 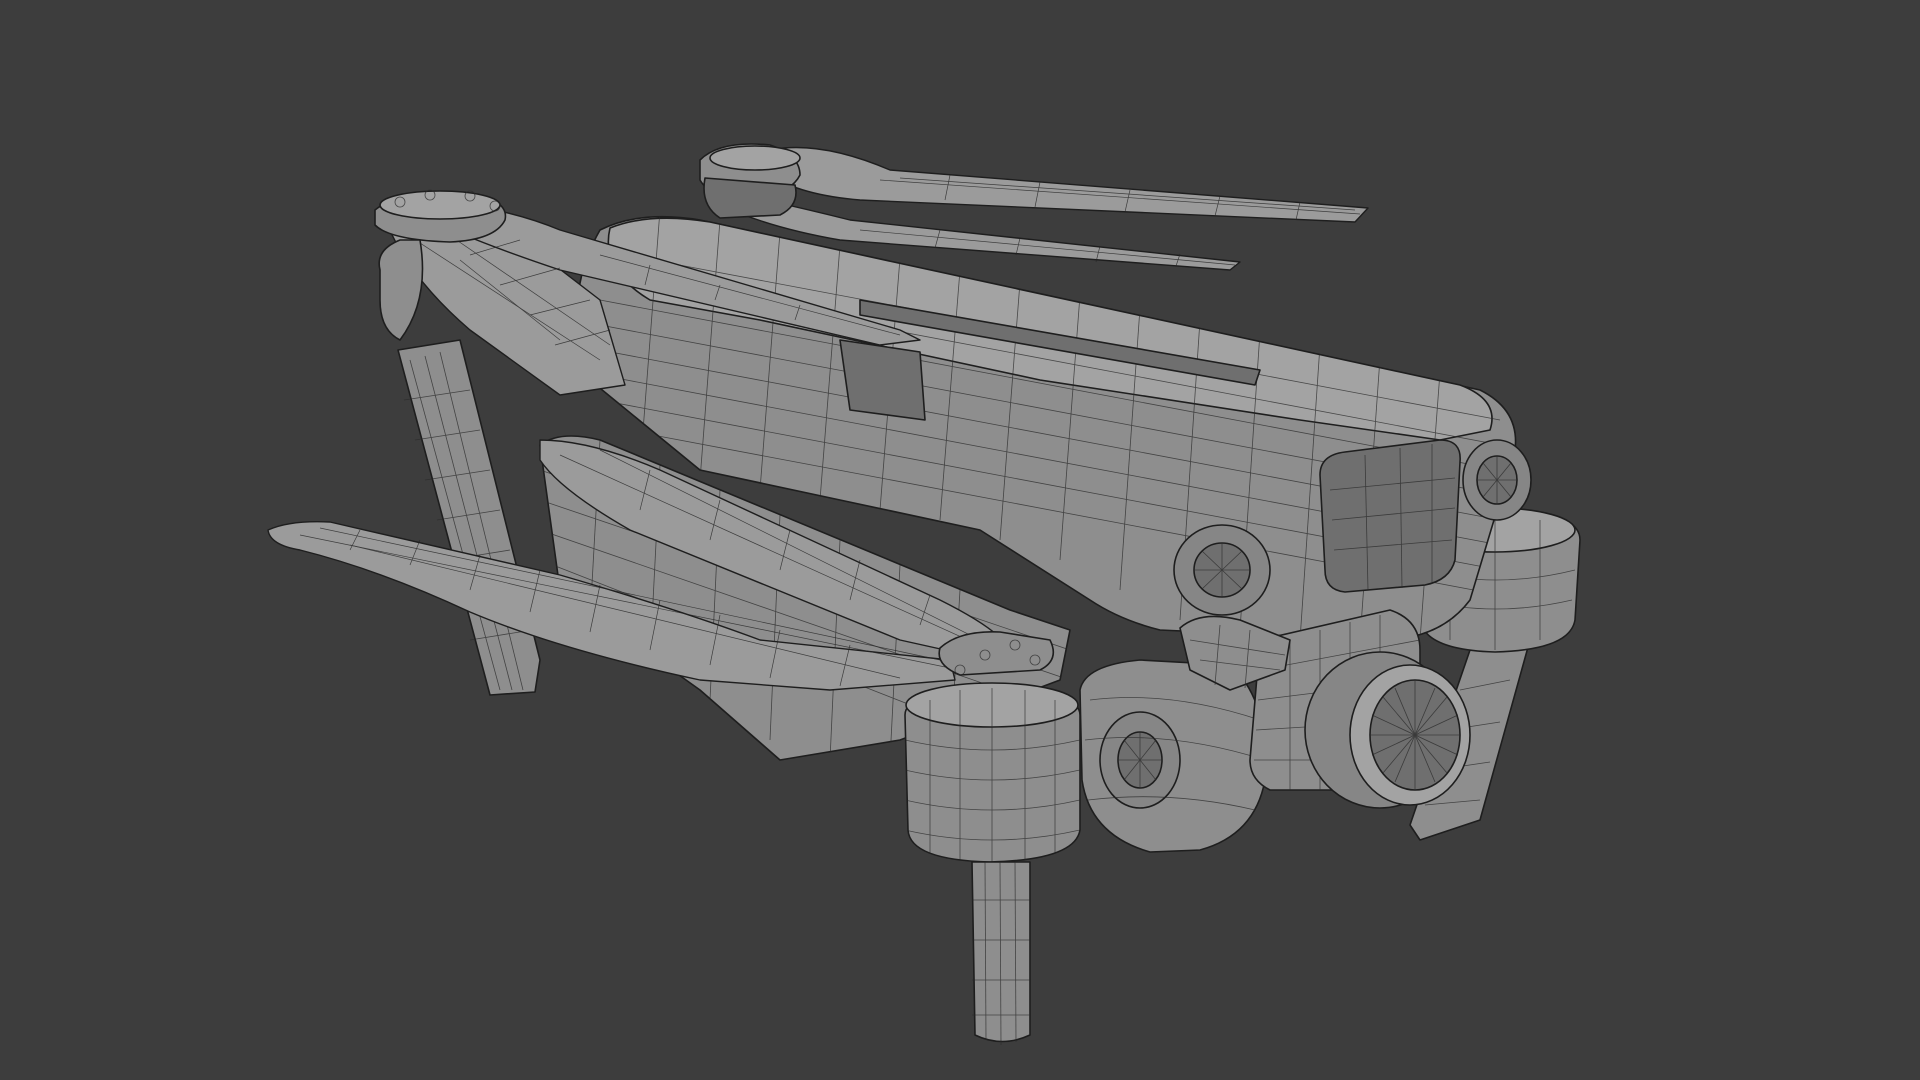 I want to click on obstacle-sensor-right, so click(x=1497, y=480).